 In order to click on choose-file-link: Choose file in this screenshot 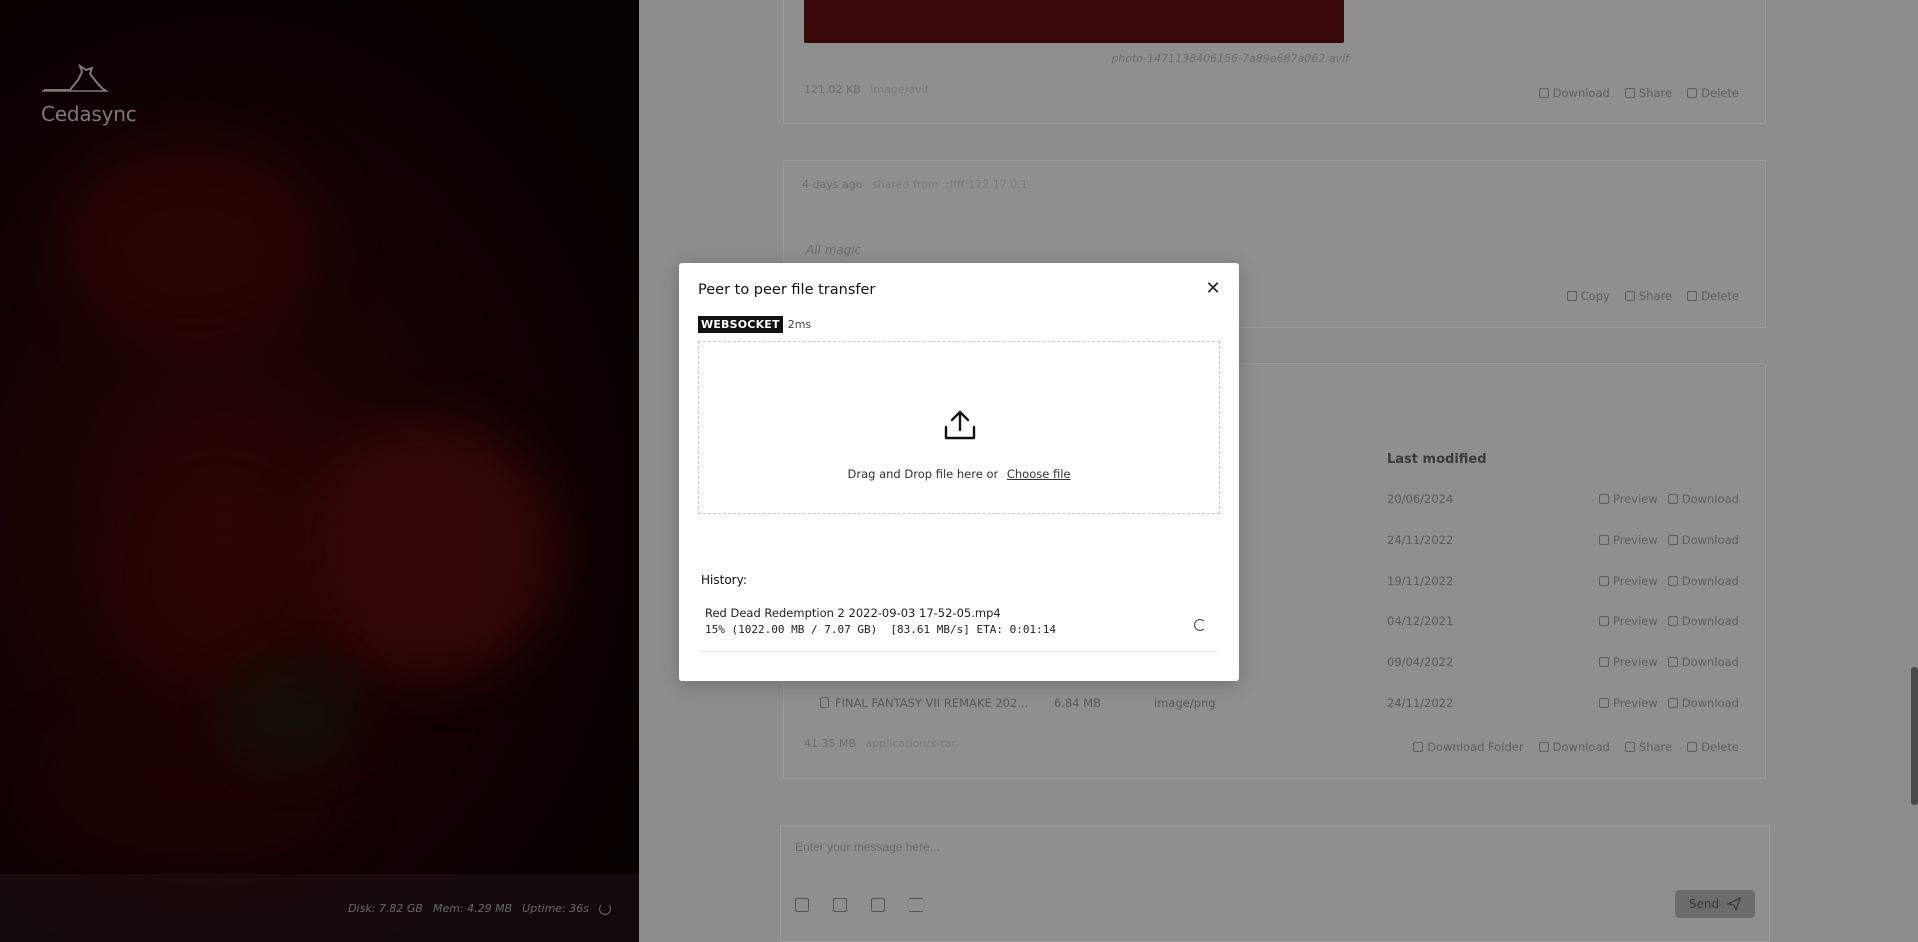, I will do `click(1039, 474)`.